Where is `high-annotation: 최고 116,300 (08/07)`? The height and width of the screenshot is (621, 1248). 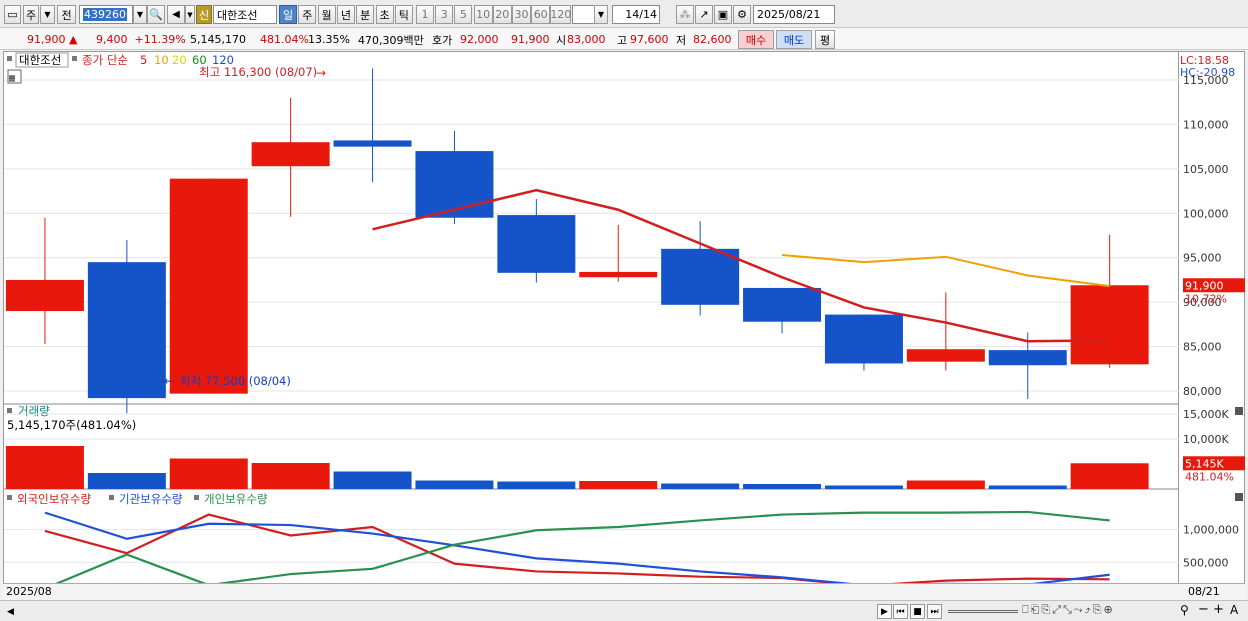
high-annotation: 최고 116,300 (08/07) is located at coordinates (258, 72).